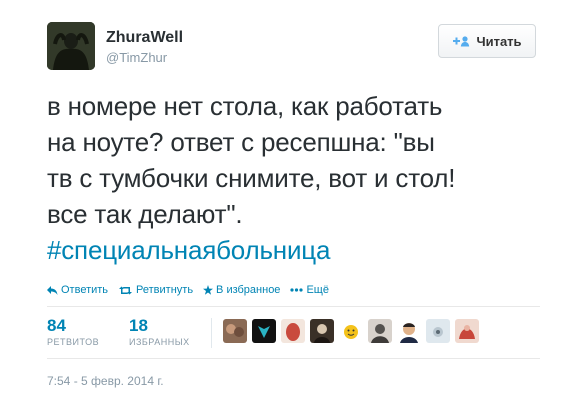 Image resolution: width=586 pixels, height=416 pixels. I want to click on favorite-count-label: ИЗБРАННЫХ, so click(159, 342).